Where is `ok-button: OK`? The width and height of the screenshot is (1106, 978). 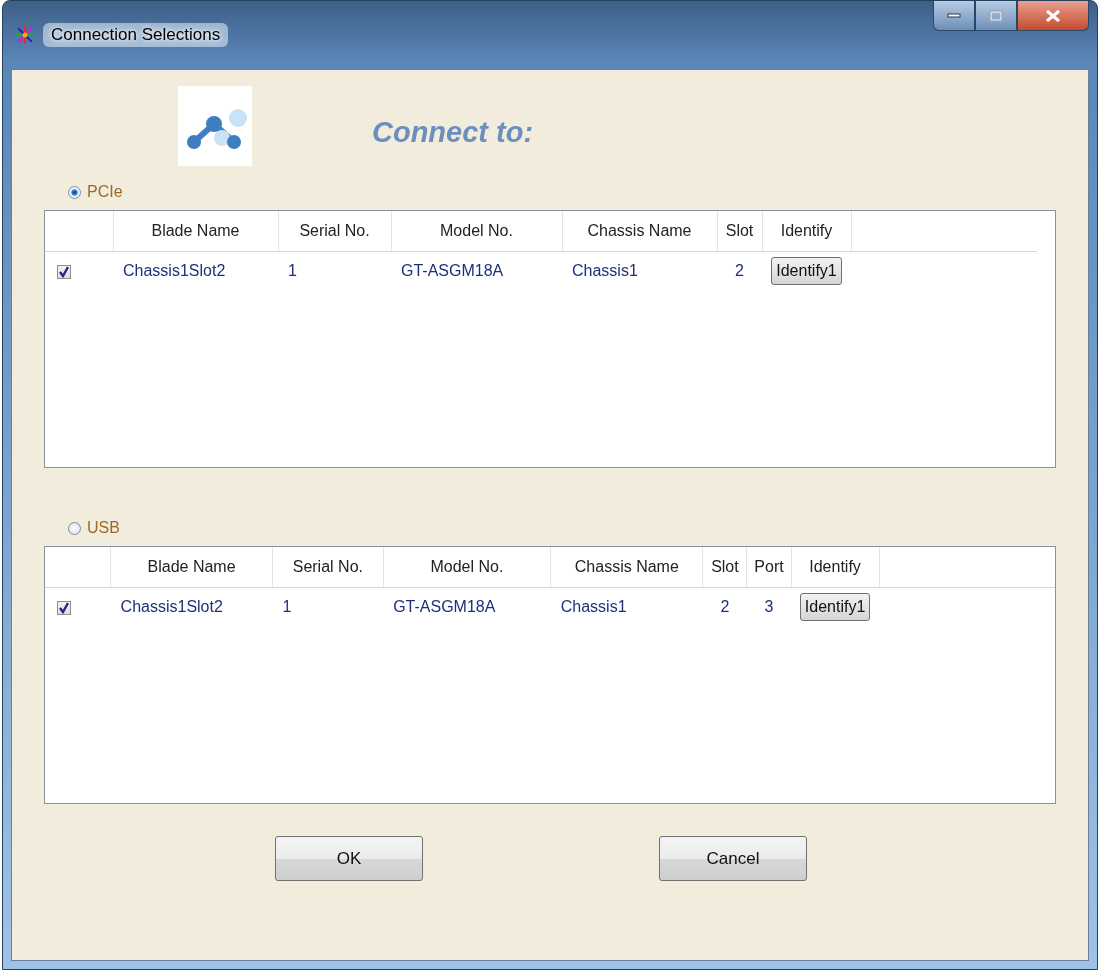 ok-button: OK is located at coordinates (349, 858).